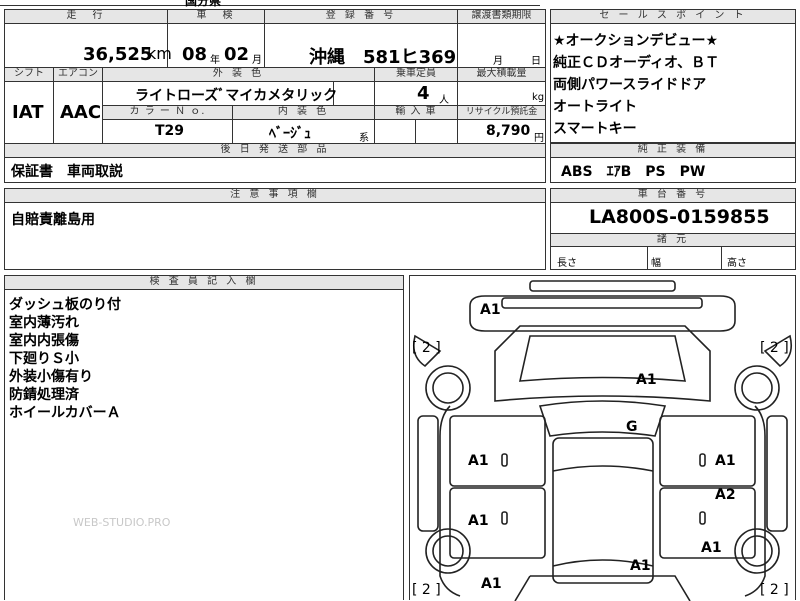 This screenshot has width=800, height=601. Describe the element at coordinates (539, 138) in the screenshot. I see `recycle-unit: 円` at that location.